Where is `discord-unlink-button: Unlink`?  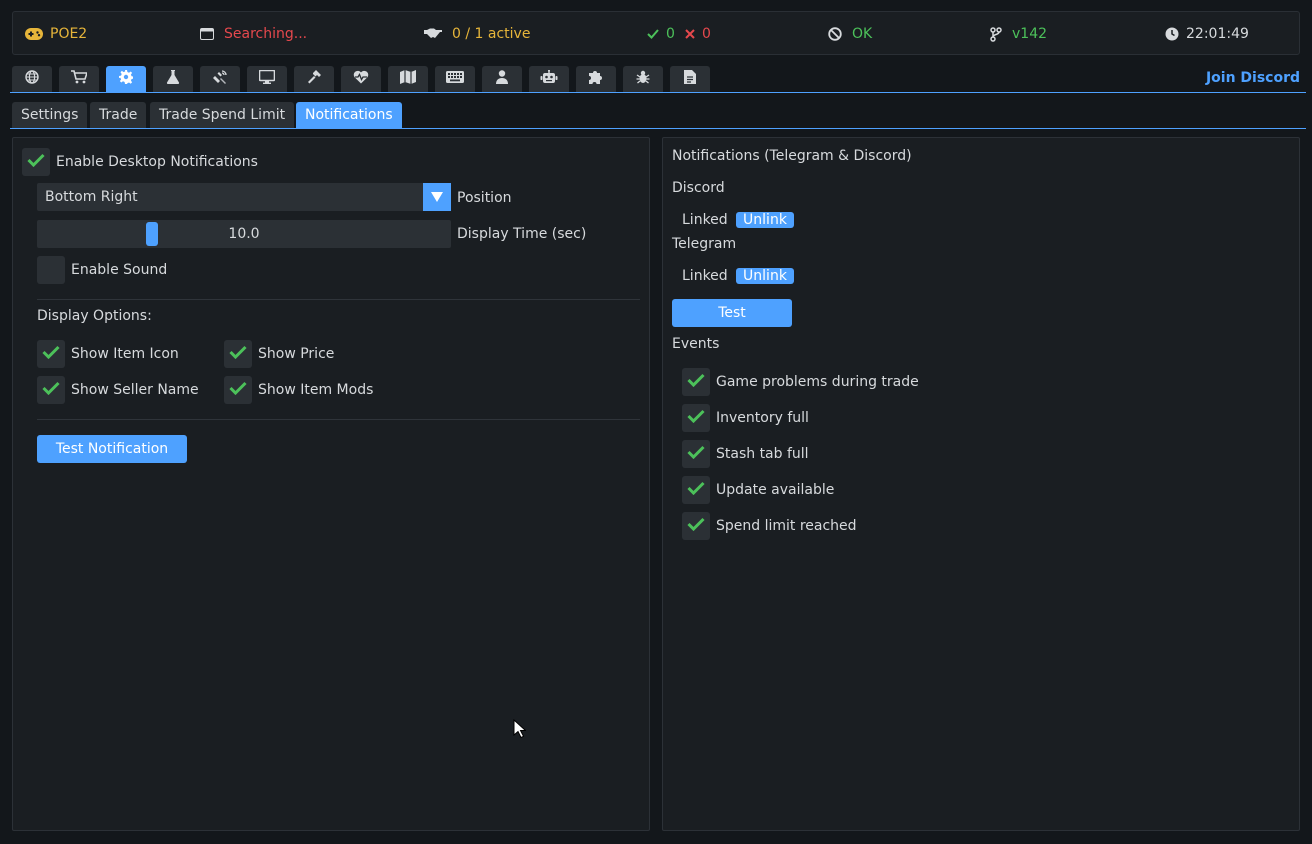 discord-unlink-button: Unlink is located at coordinates (765, 220).